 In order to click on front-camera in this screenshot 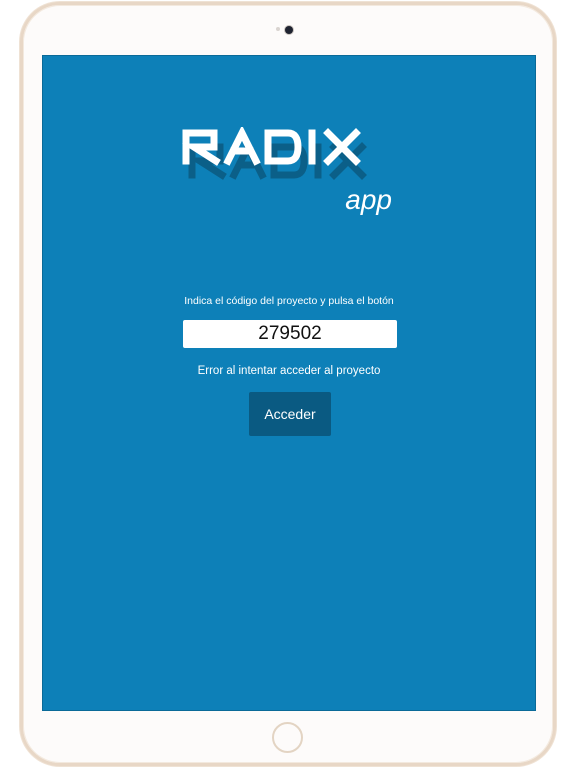, I will do `click(289, 30)`.